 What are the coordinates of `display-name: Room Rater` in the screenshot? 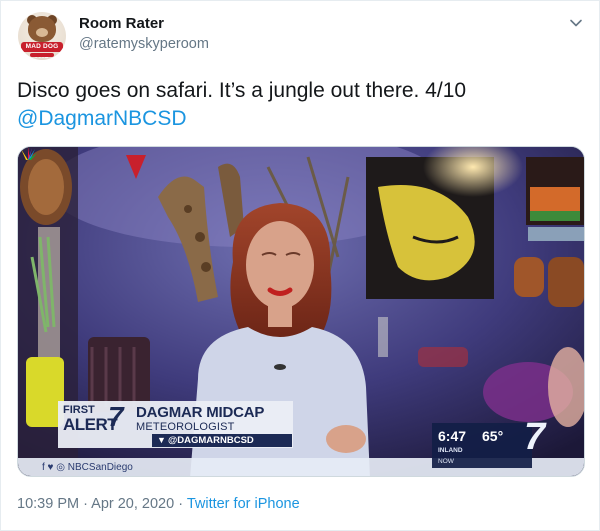 It's located at (121, 23).